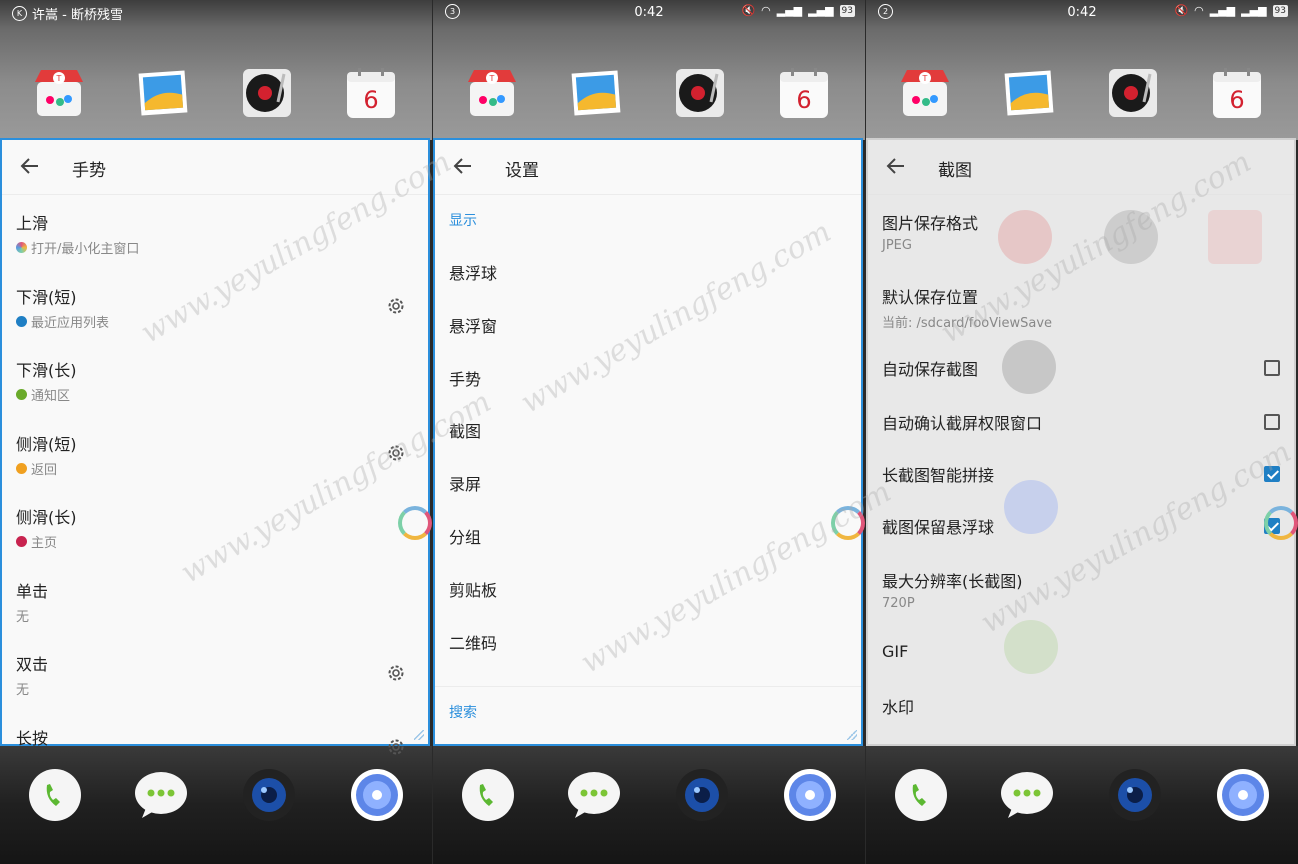  What do you see at coordinates (215, 527) in the screenshot?
I see `gesture-row: 侧滑(长) 主页` at bounding box center [215, 527].